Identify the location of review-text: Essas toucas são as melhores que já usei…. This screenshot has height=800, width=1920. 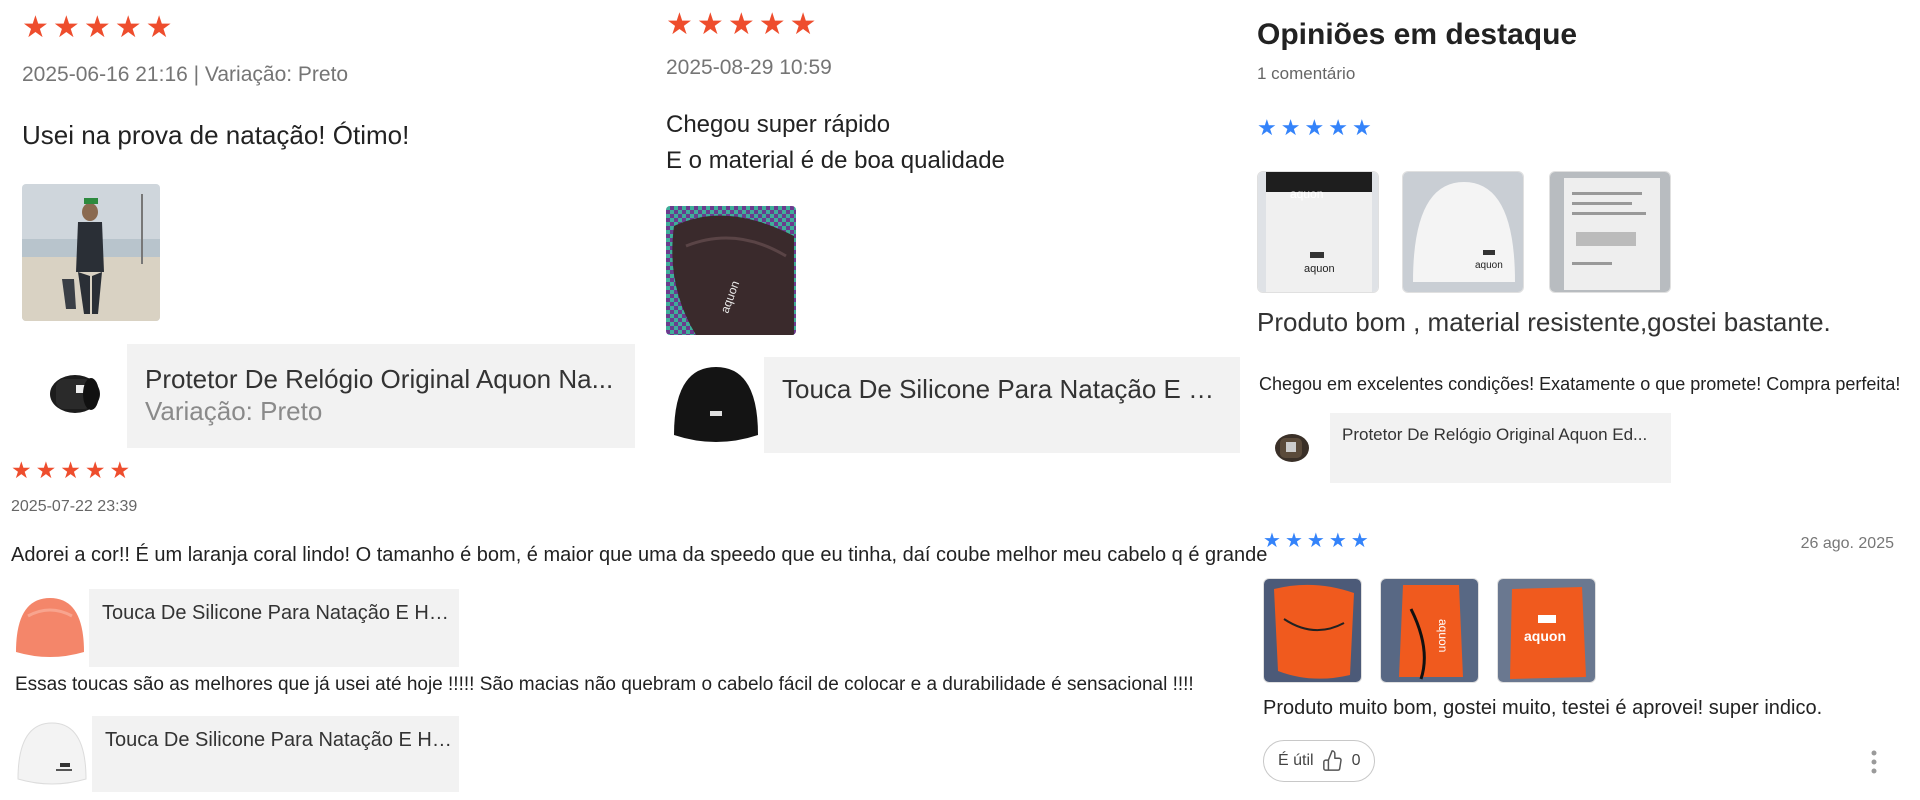
(604, 684).